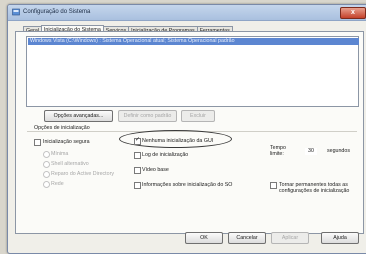  What do you see at coordinates (37, 142) in the screenshot?
I see `safe-boot-checkbox` at bounding box center [37, 142].